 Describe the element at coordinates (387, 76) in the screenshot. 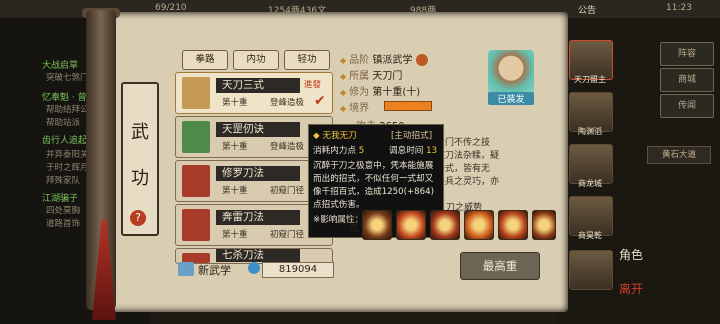

I see `sect-value: 天刀门` at that location.